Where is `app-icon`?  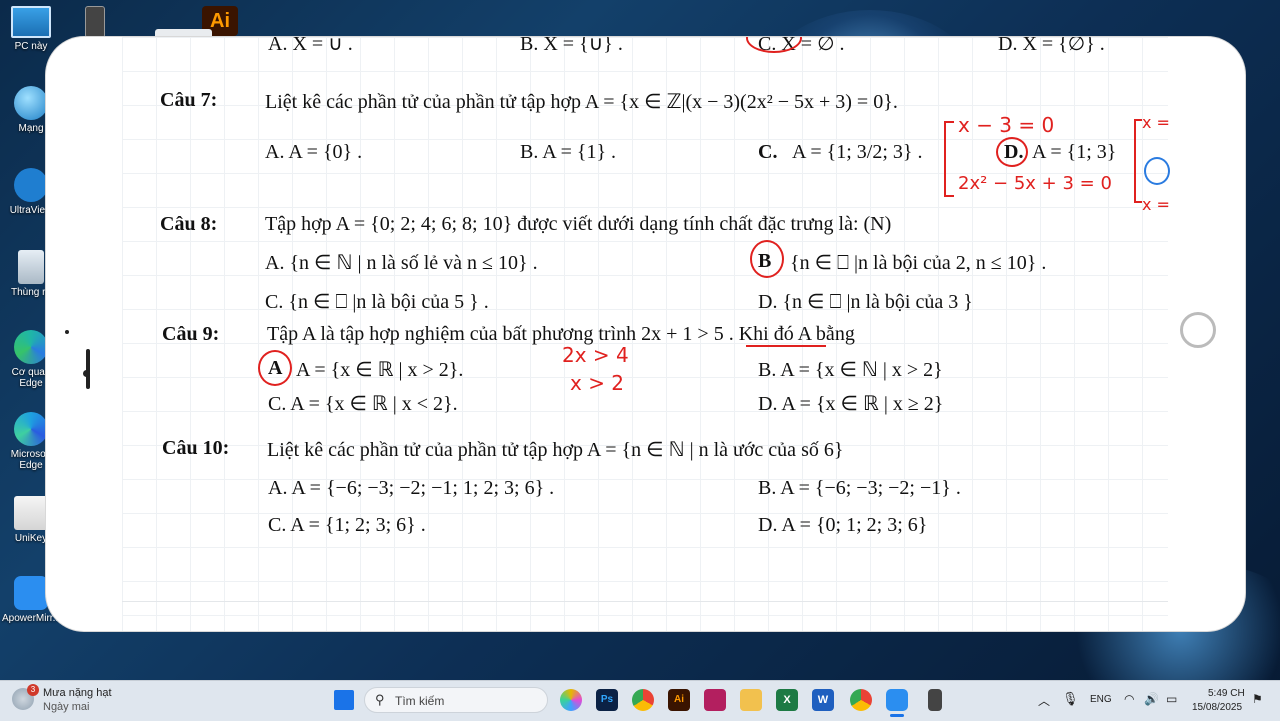
app-icon is located at coordinates (715, 700).